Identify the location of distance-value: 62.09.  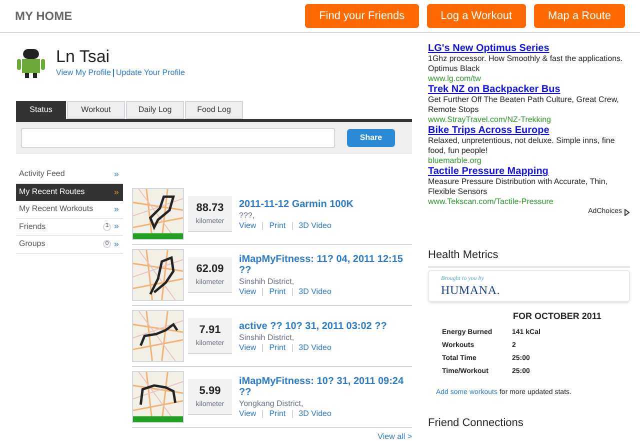
(210, 269).